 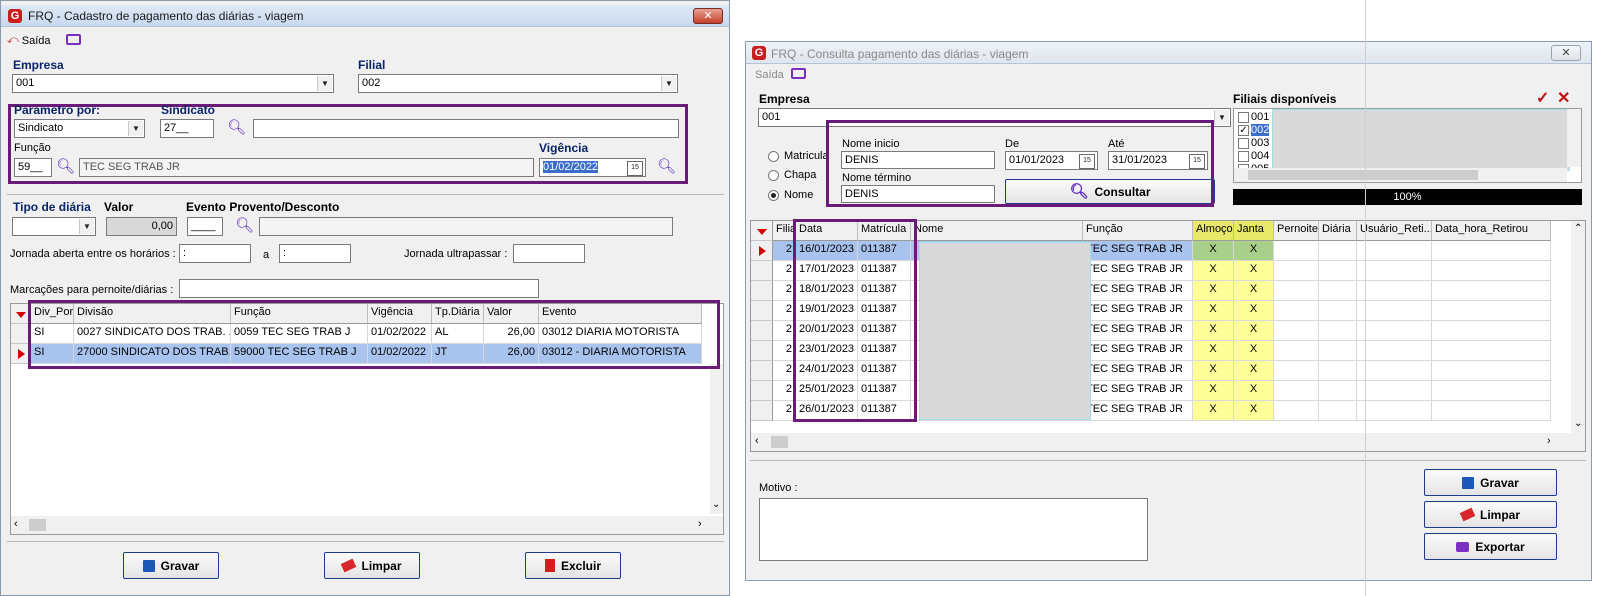 I want to click on vertical-scrollbar: ⌃ ⌄, so click(x=1578, y=327).